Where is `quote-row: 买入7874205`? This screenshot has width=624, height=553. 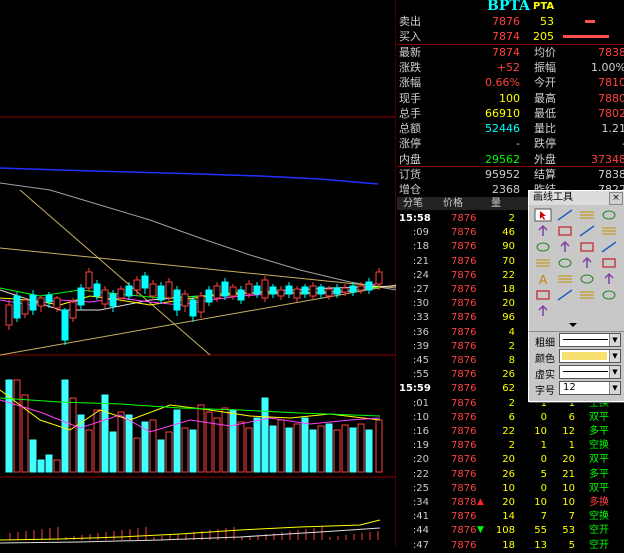 quote-row: 买入7874205 is located at coordinates (510, 36).